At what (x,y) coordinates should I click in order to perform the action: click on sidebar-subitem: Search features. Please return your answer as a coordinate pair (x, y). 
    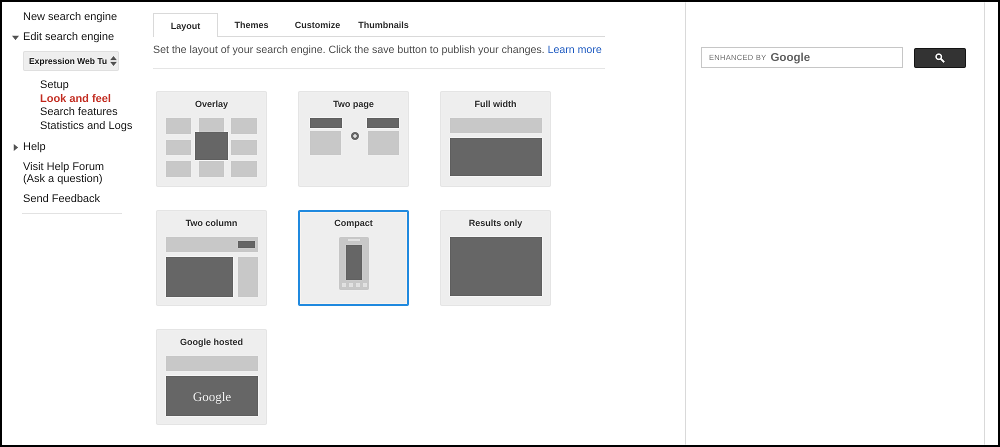
    Looking at the image, I should click on (86, 113).